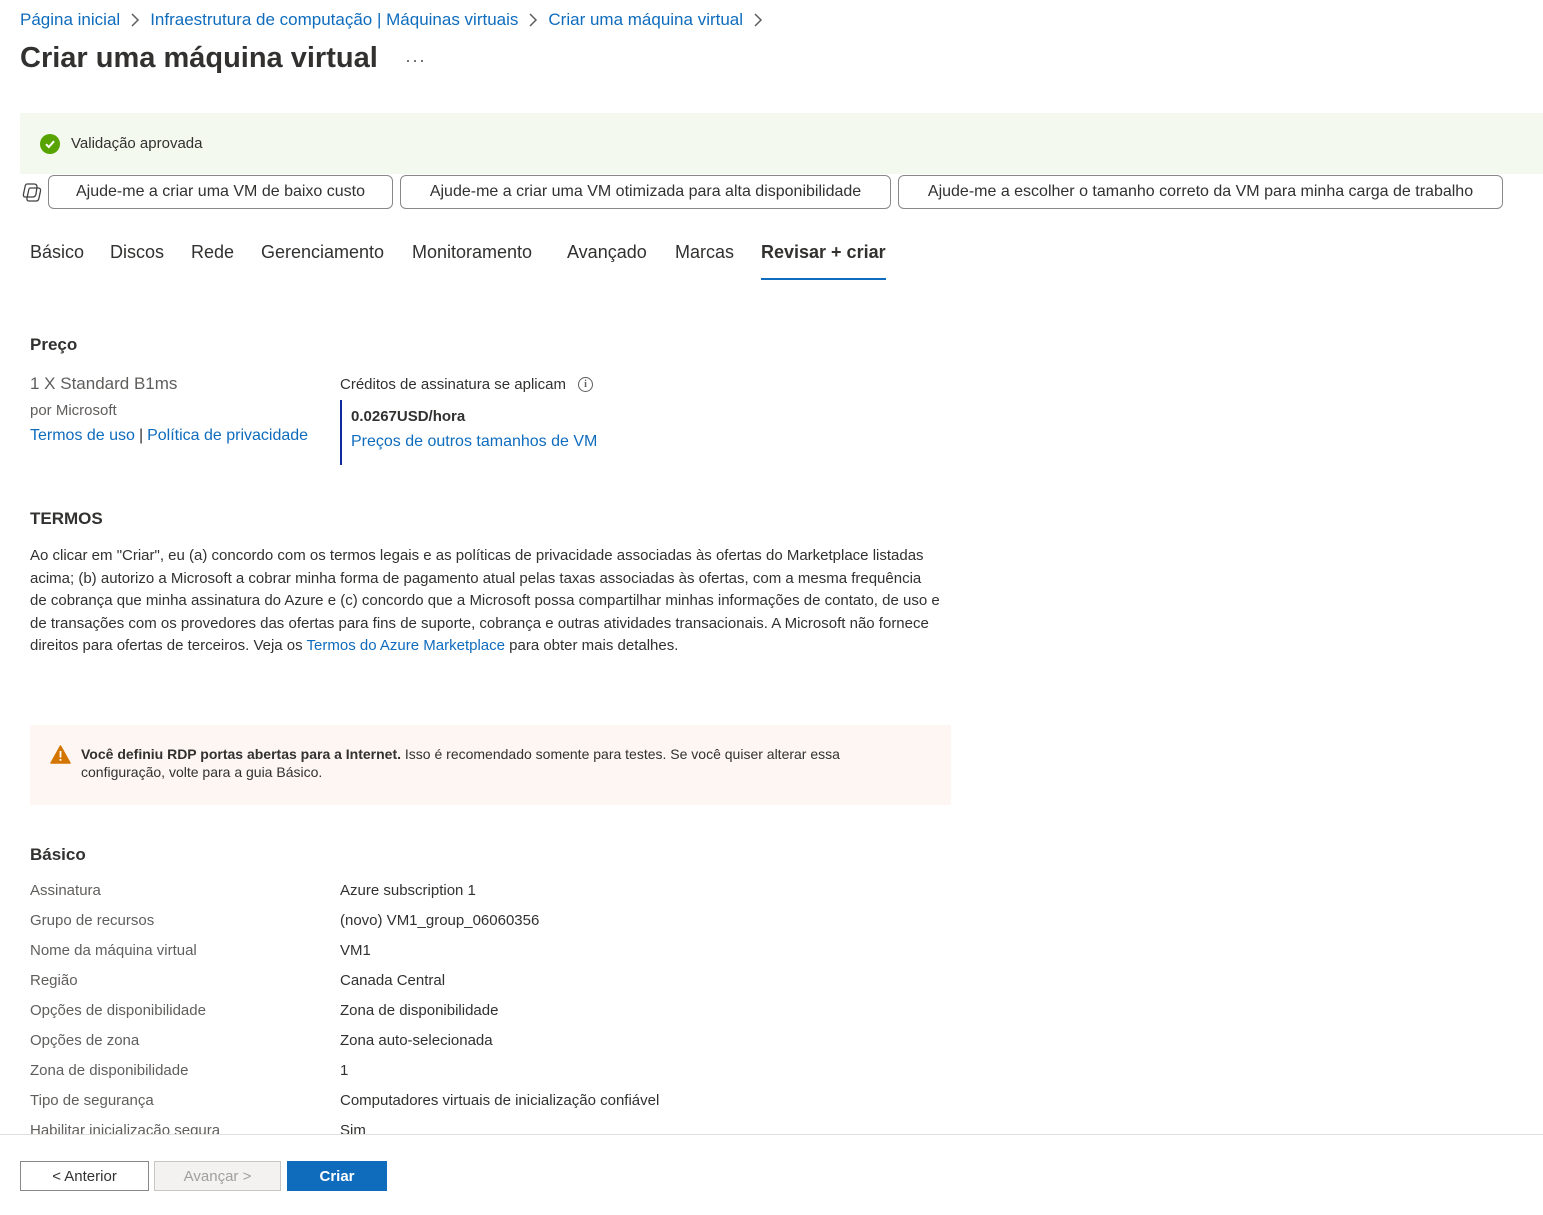 The height and width of the screenshot is (1215, 1543). What do you see at coordinates (480, 1128) in the screenshot?
I see `summary-row: Habilitar inicialização segura Sim` at bounding box center [480, 1128].